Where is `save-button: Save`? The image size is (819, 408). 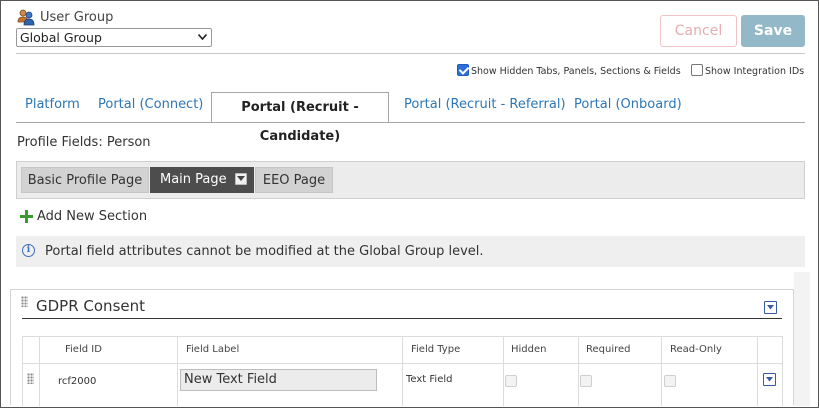
save-button: Save is located at coordinates (773, 31).